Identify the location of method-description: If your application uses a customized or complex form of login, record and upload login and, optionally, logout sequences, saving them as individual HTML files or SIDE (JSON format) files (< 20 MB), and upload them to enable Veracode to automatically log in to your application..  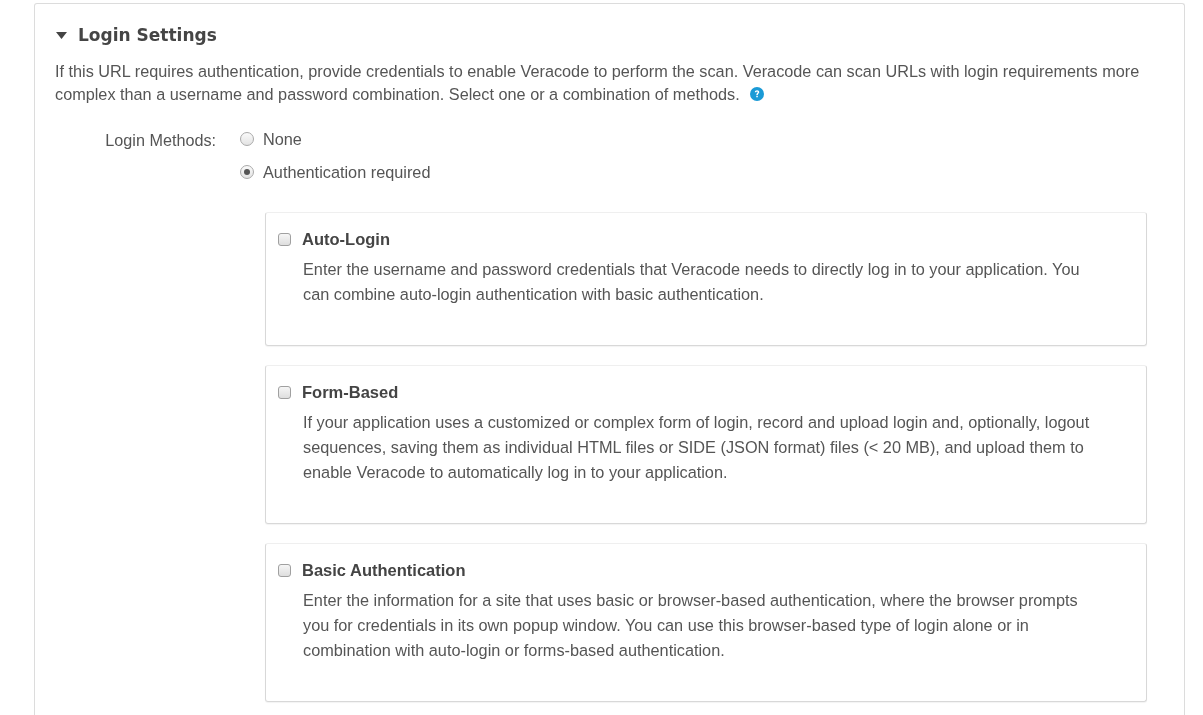
(697, 447).